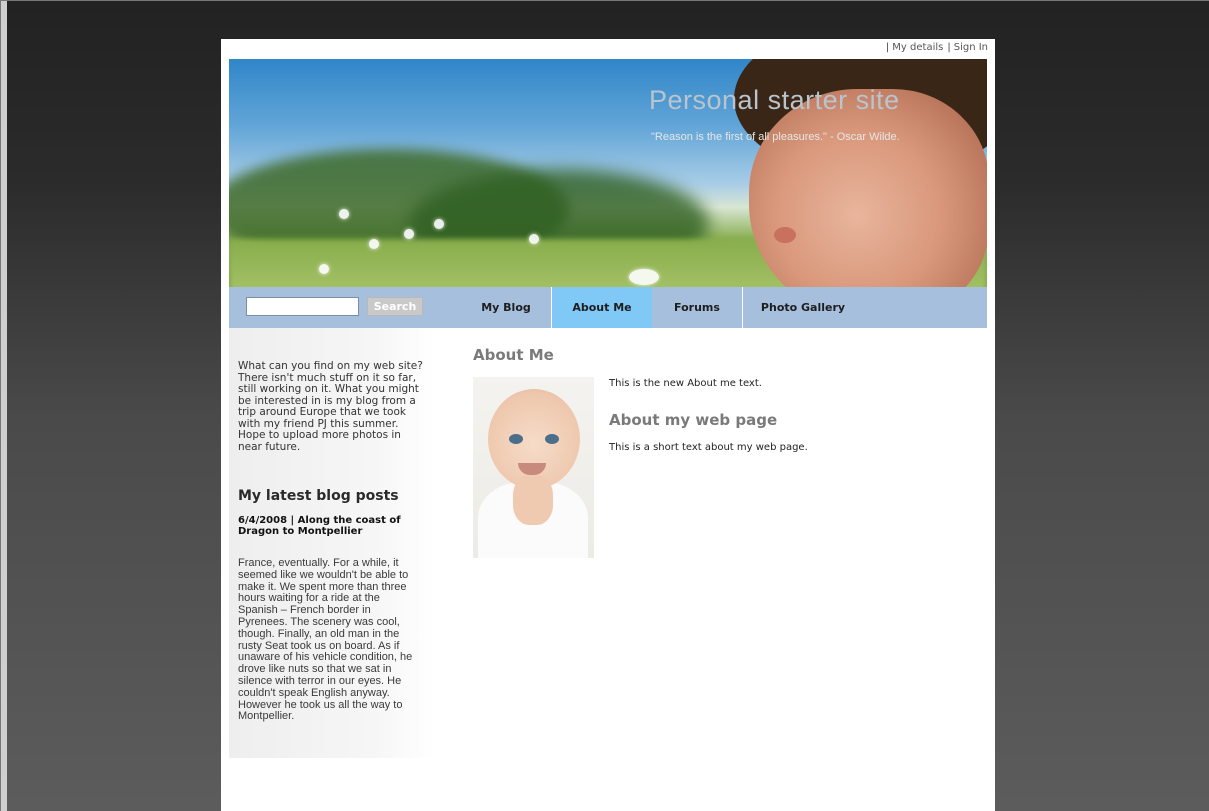  I want to click on search-button: Search, so click(395, 306).